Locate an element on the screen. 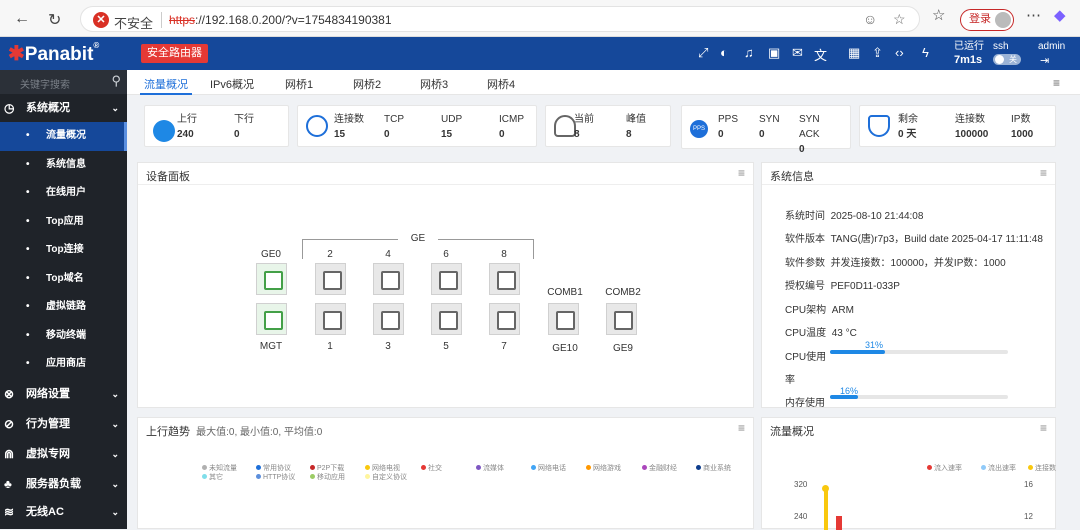  user-name: admin is located at coordinates (1051, 46).